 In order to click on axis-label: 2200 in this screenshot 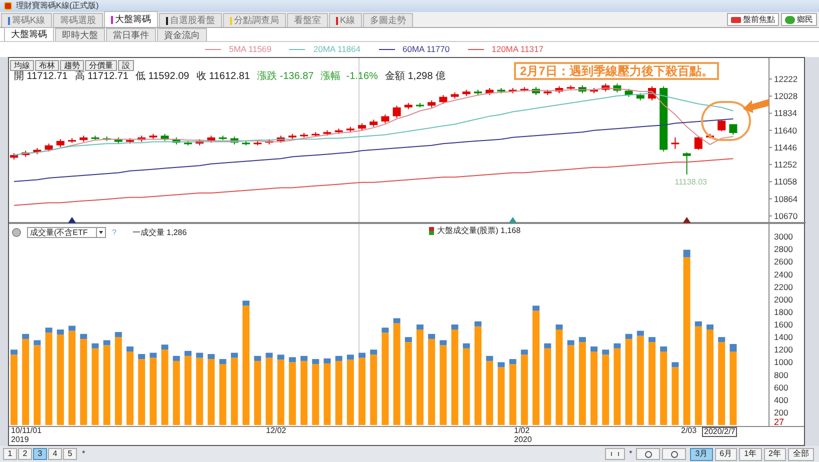, I will do `click(783, 287)`.